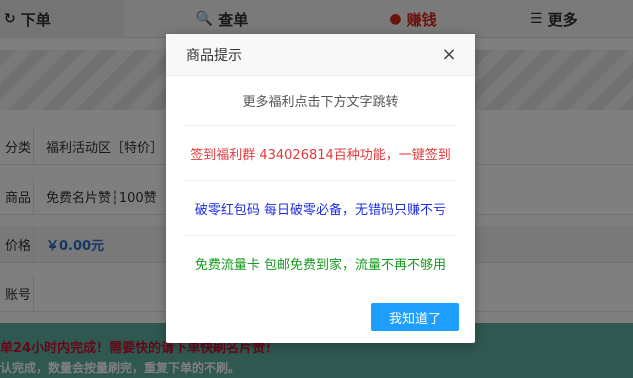  What do you see at coordinates (214, 55) in the screenshot?
I see `dialog-title: 商品提示` at bounding box center [214, 55].